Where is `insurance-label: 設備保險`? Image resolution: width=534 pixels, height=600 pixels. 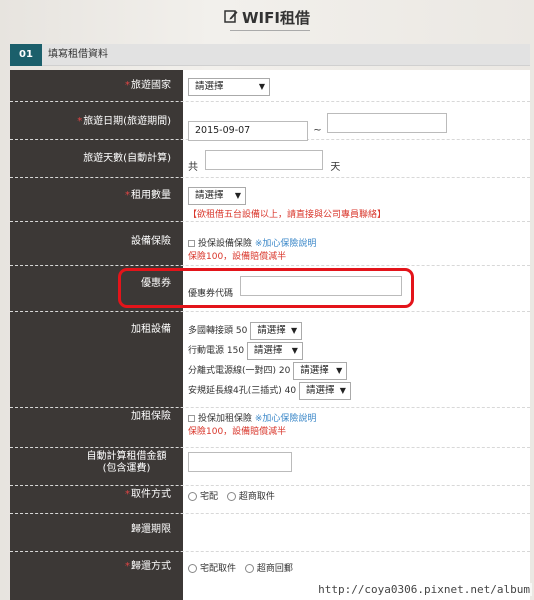
insurance-label: 設備保險 is located at coordinates (151, 241).